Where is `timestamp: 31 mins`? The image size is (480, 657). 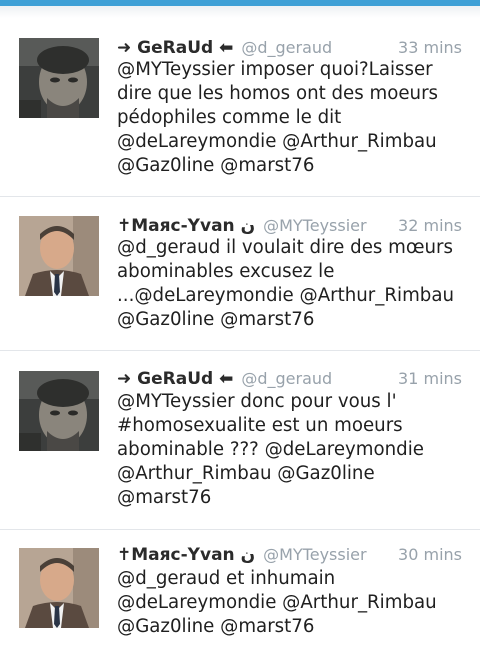 timestamp: 31 mins is located at coordinates (430, 378).